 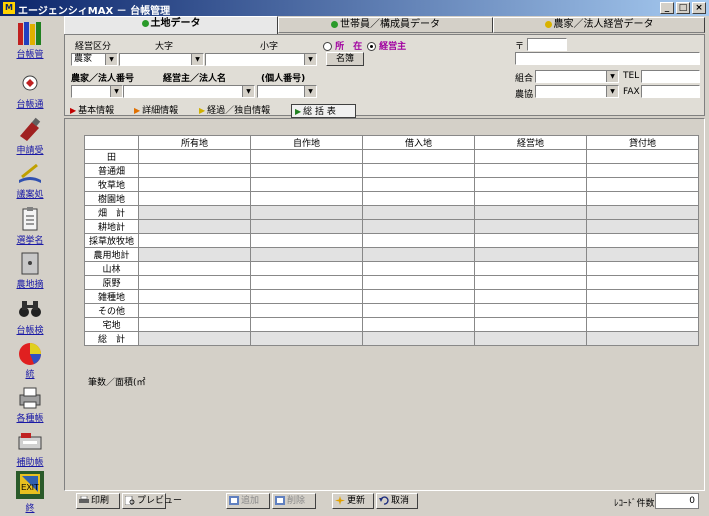 What do you see at coordinates (30, 318) in the screenshot?
I see `sidebar-item-search: 台帳検` at bounding box center [30, 318].